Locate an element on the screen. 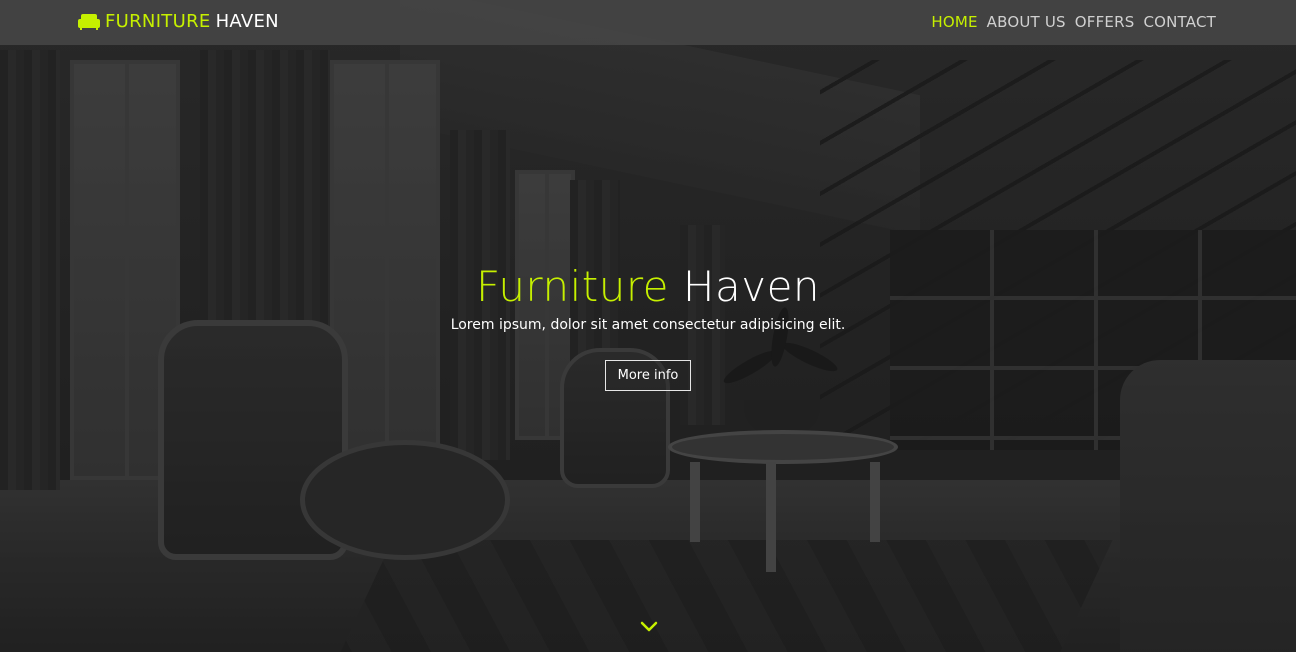 Image resolution: width=1296 pixels, height=652 pixels. hero-title-rest: Haven is located at coordinates (751, 286).